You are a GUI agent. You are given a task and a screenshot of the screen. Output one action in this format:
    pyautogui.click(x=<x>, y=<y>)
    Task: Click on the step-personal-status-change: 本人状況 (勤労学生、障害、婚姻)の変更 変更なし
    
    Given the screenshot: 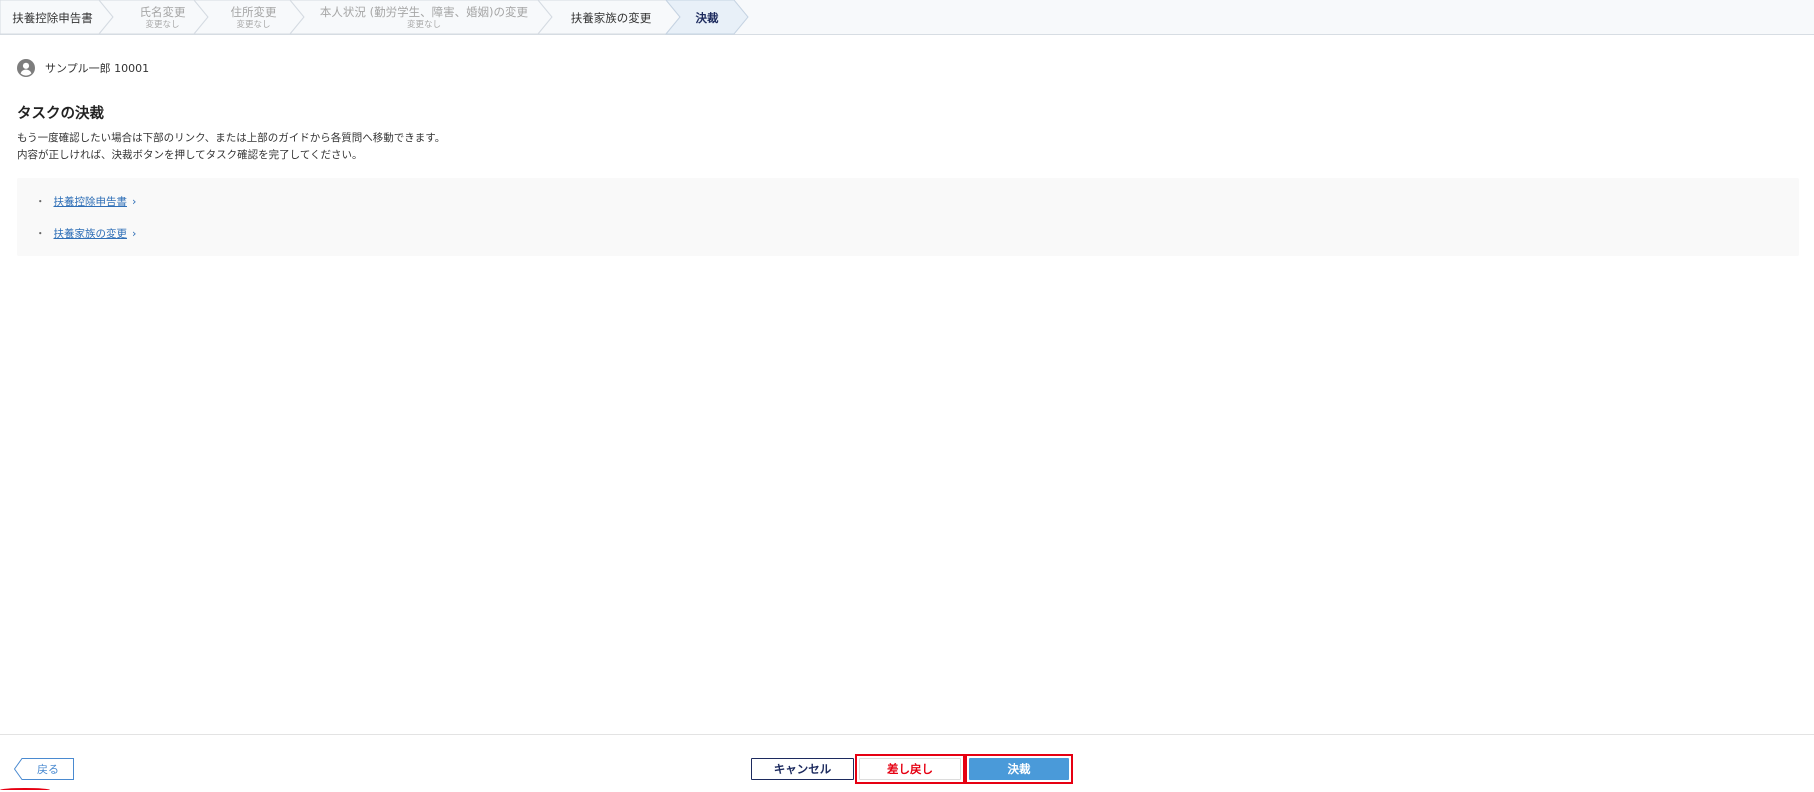 What is the action you would take?
    pyautogui.click(x=424, y=17)
    